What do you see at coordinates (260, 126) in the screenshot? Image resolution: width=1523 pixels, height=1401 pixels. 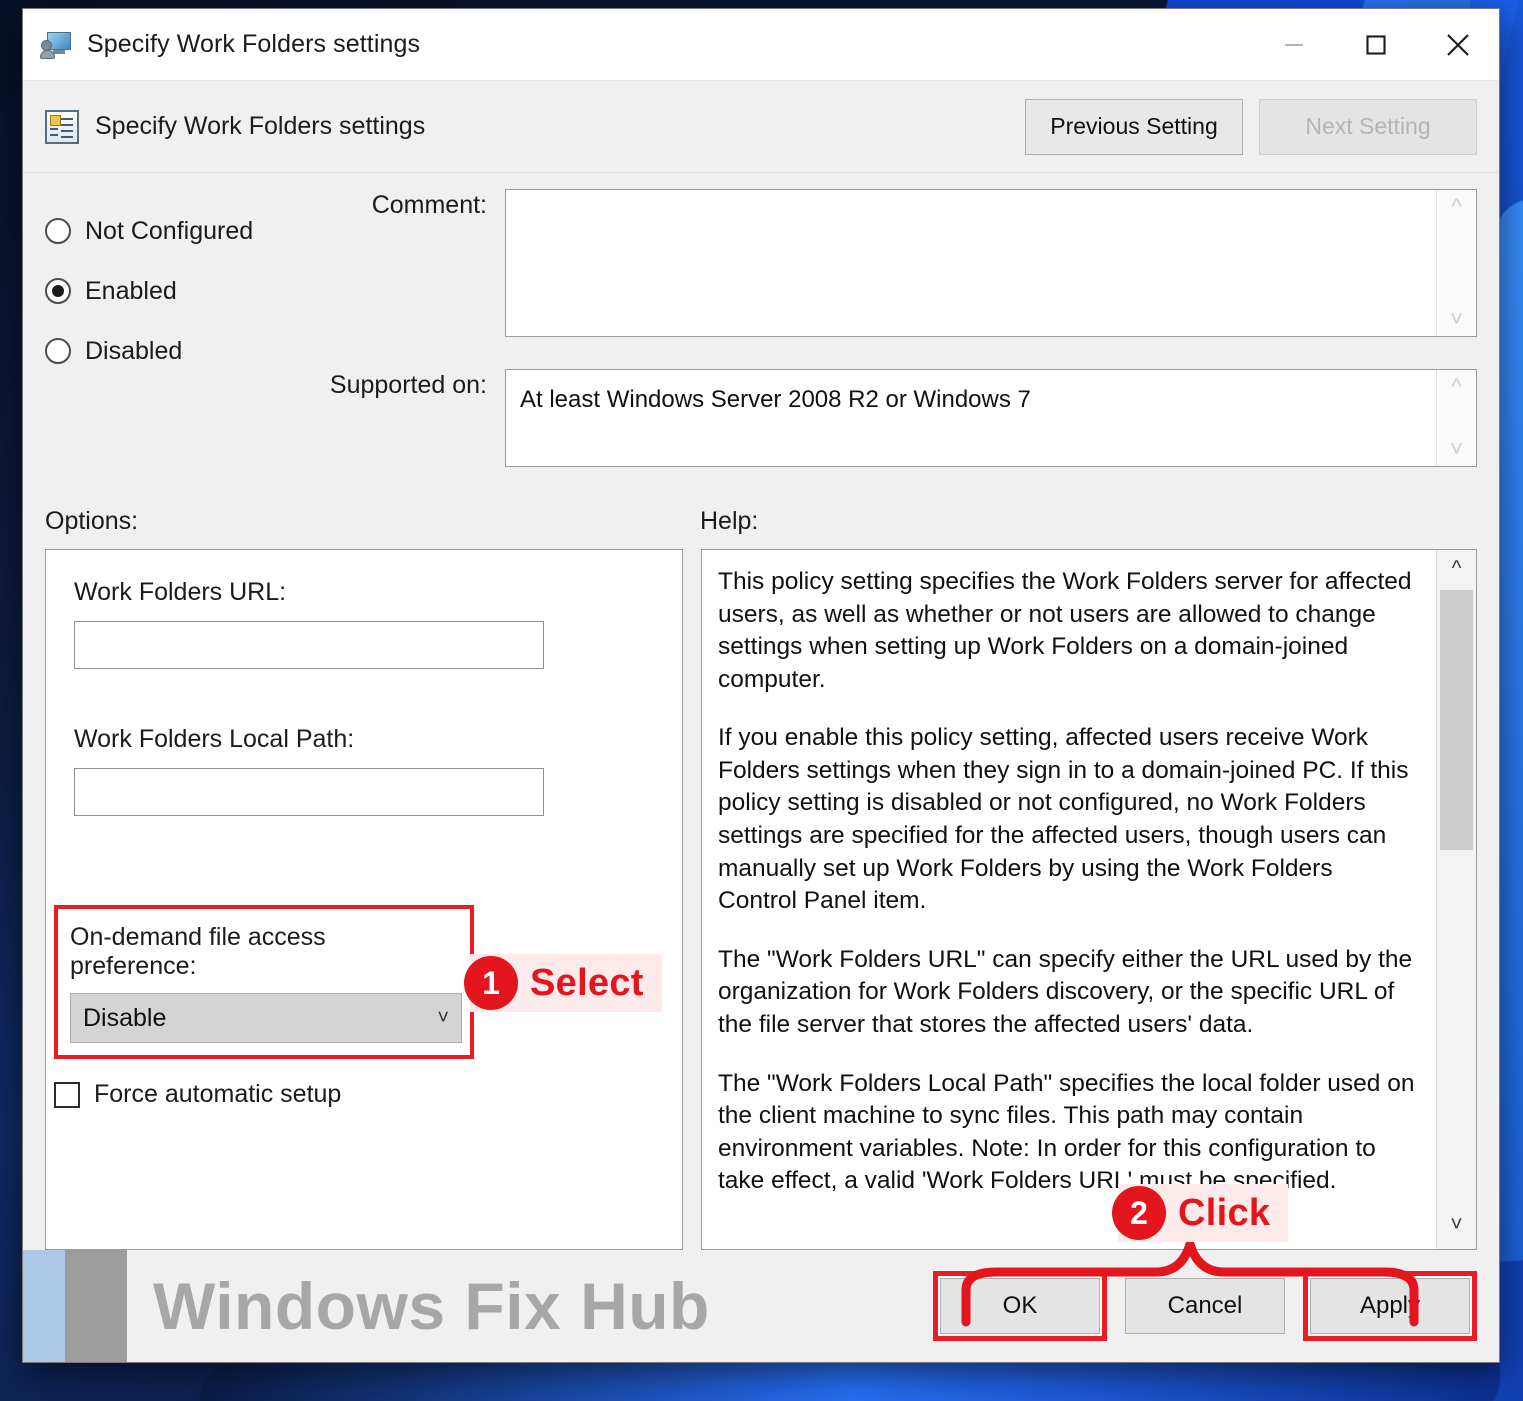 I see `setting-title: Specify Work Folders settings` at bounding box center [260, 126].